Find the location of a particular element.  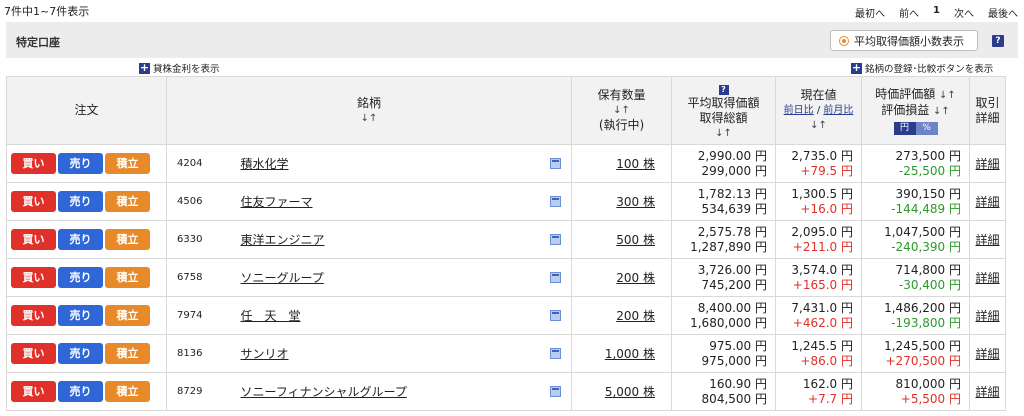

avg-price: 975.00 円 is located at coordinates (738, 345).